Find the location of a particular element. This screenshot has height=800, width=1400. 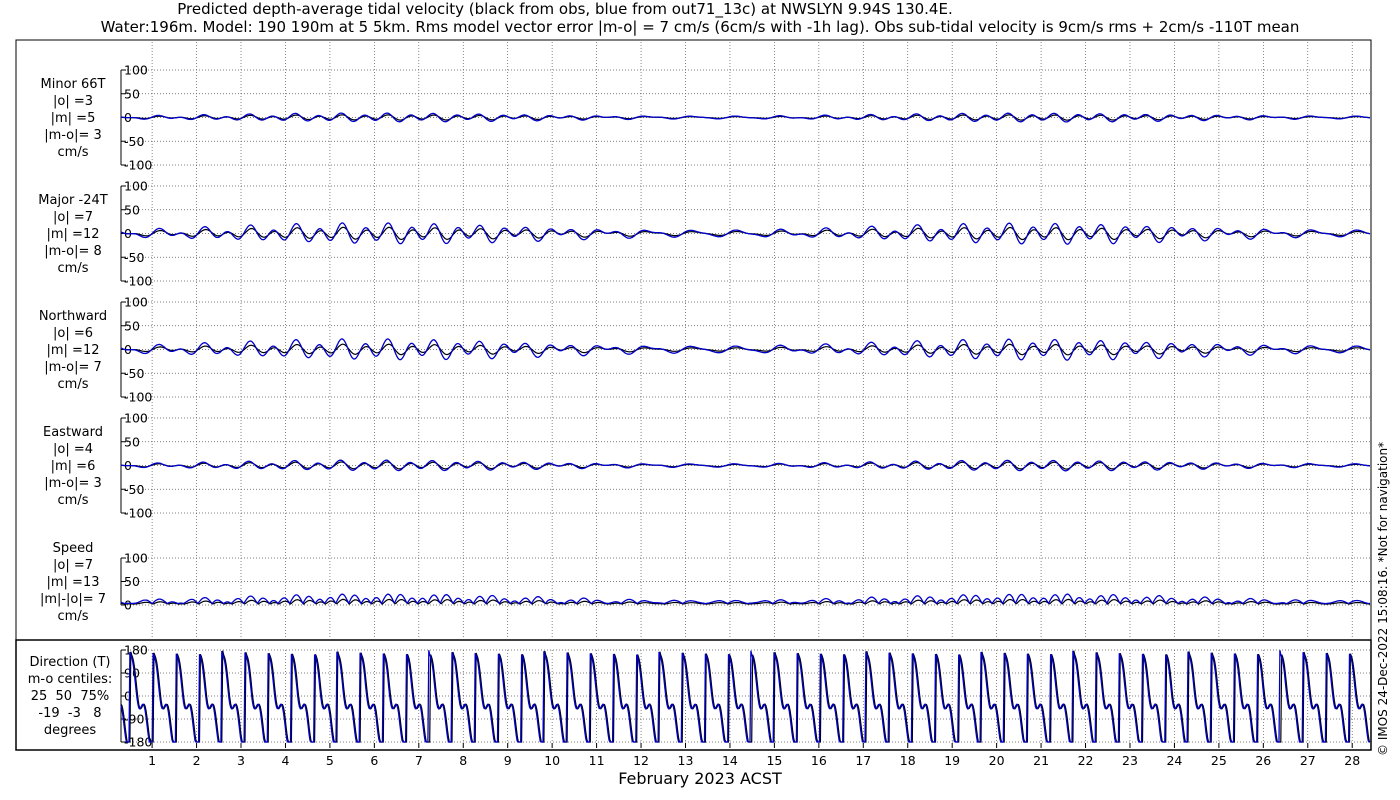

x-tick-label-27: 27 is located at coordinates (1308, 760).